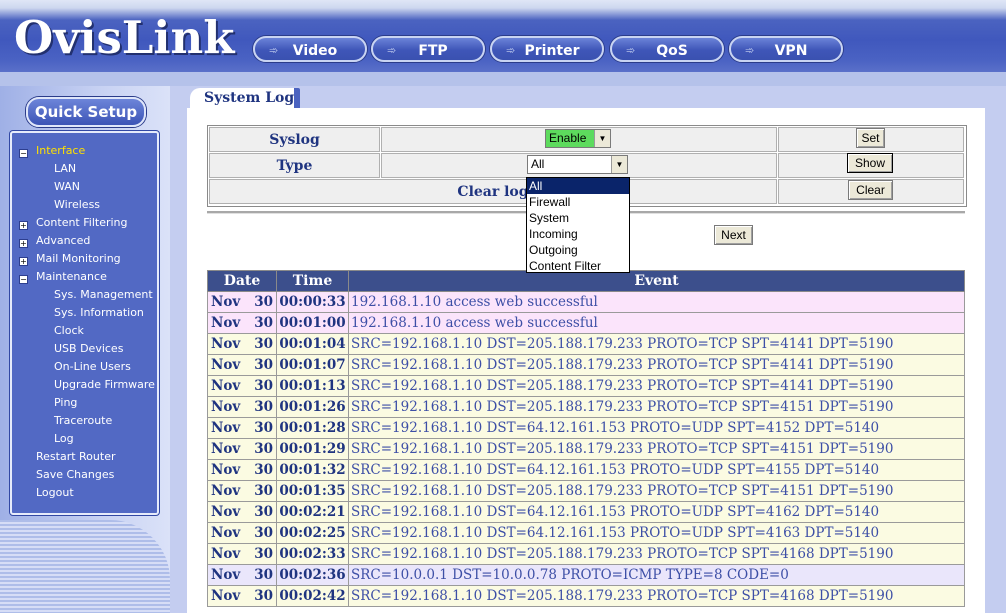 This screenshot has height=613, width=1006. Describe the element at coordinates (103, 294) in the screenshot. I see `menu-item-sys-management: Sys. Management` at that location.